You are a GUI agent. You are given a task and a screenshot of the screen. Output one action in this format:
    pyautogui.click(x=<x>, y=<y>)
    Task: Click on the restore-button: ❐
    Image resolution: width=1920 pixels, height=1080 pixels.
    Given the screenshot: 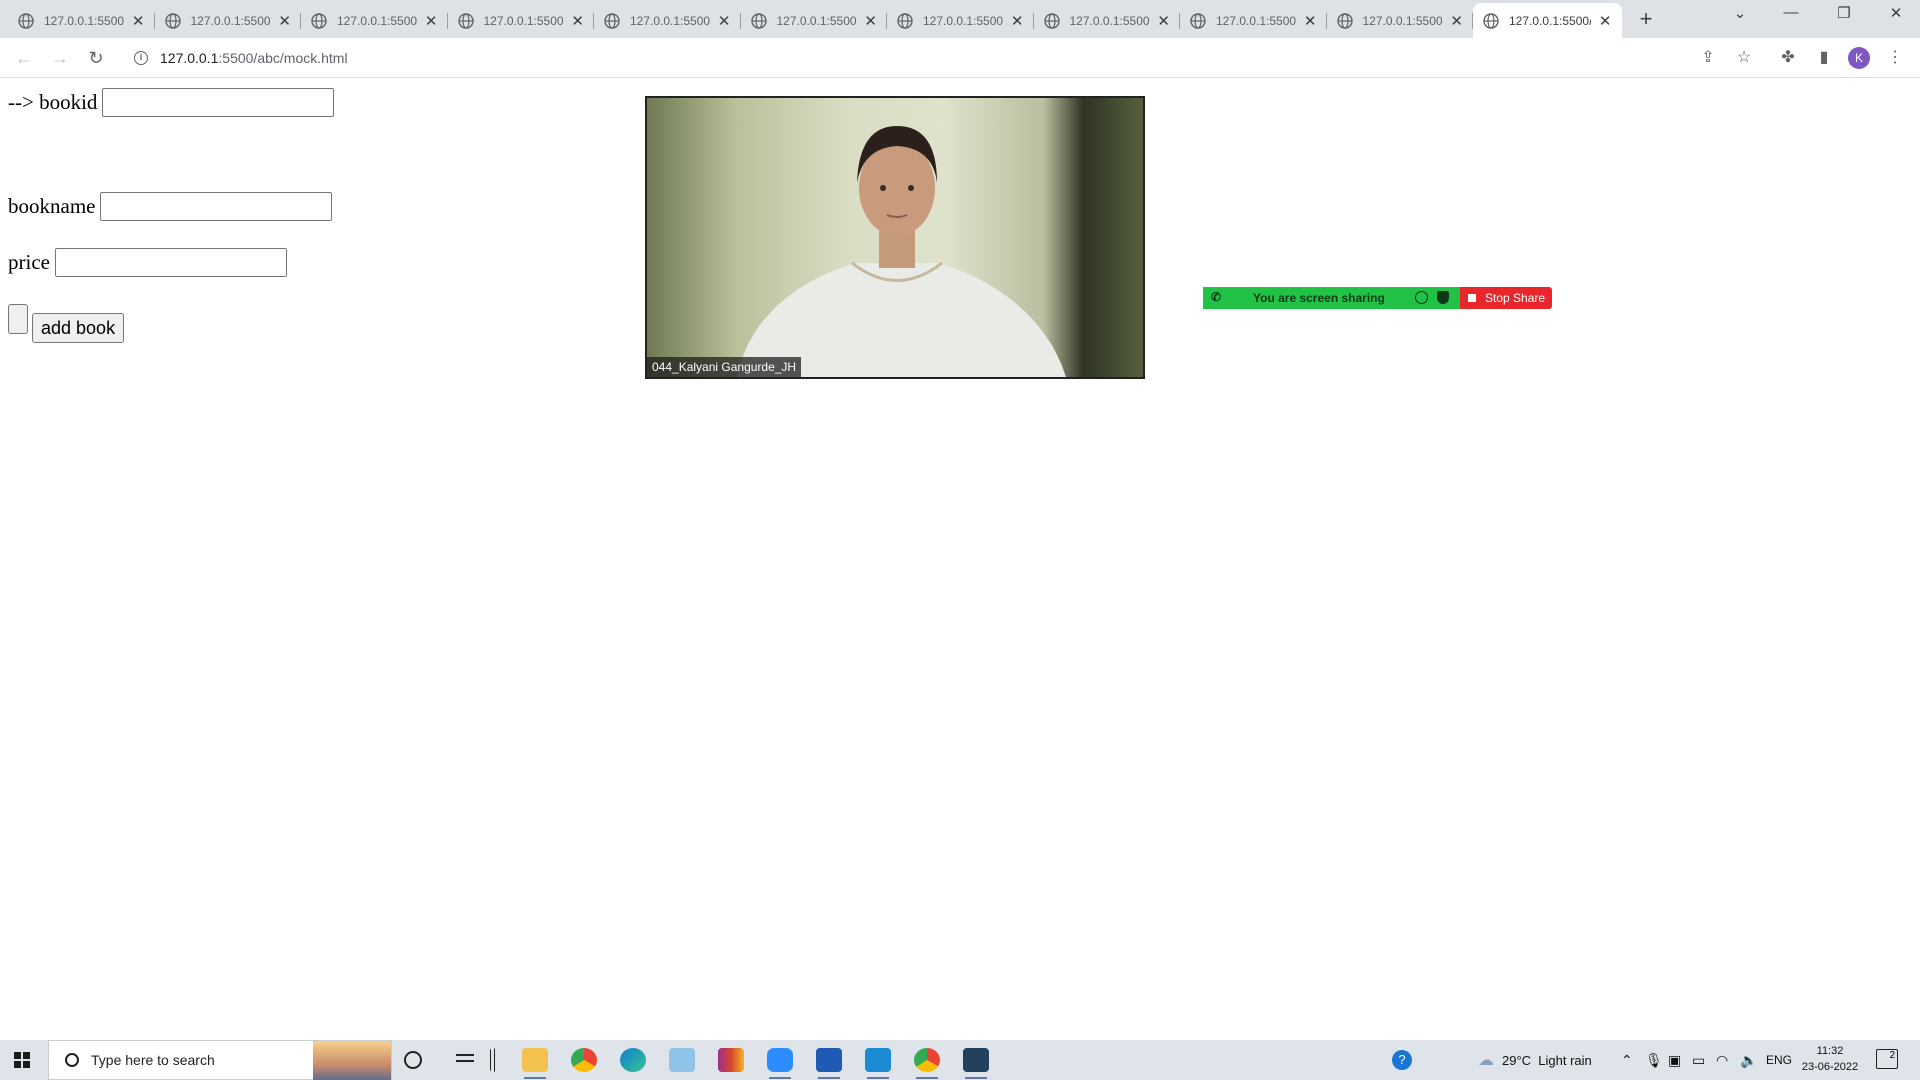 What is the action you would take?
    pyautogui.click(x=1844, y=13)
    